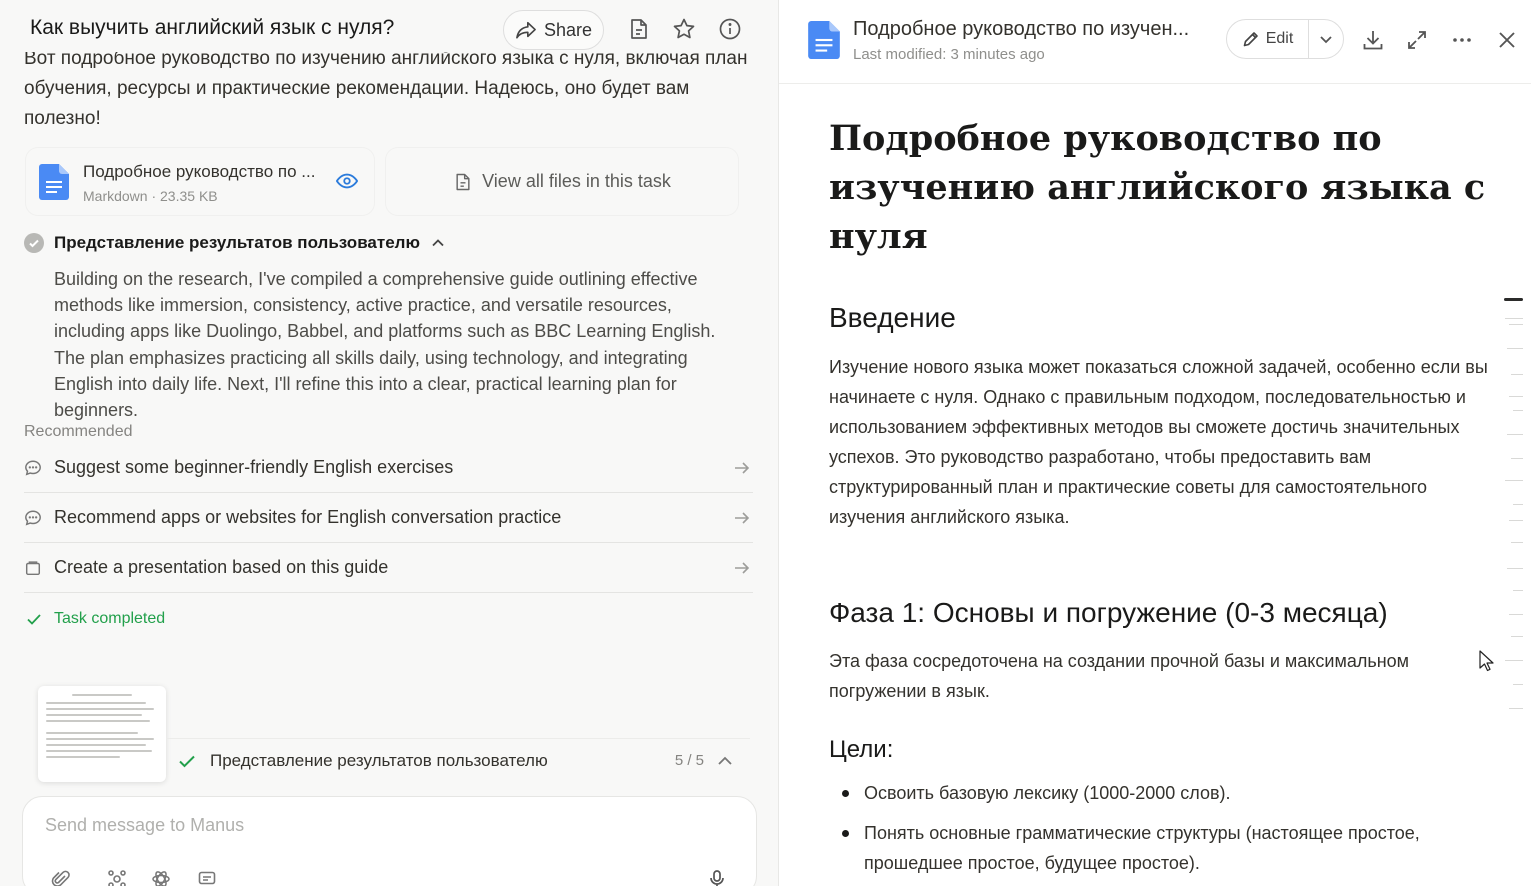 The image size is (1531, 886). I want to click on step-header: Представление результатов пользователю, so click(235, 243).